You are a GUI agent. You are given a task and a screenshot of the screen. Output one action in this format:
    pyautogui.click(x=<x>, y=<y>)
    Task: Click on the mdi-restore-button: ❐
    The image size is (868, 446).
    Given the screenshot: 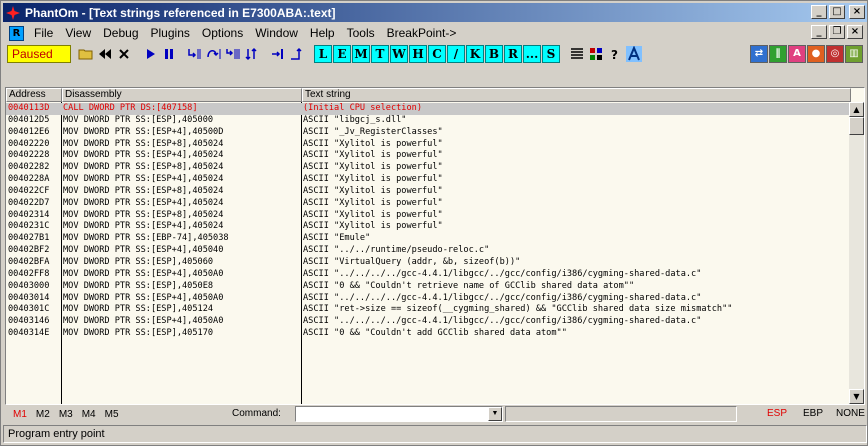 What is the action you would take?
    pyautogui.click(x=837, y=32)
    